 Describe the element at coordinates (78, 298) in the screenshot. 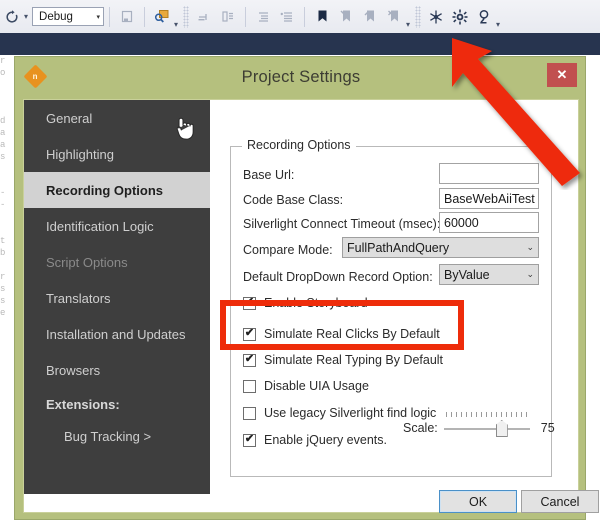

I see `sidebar-item-label: Translators` at that location.